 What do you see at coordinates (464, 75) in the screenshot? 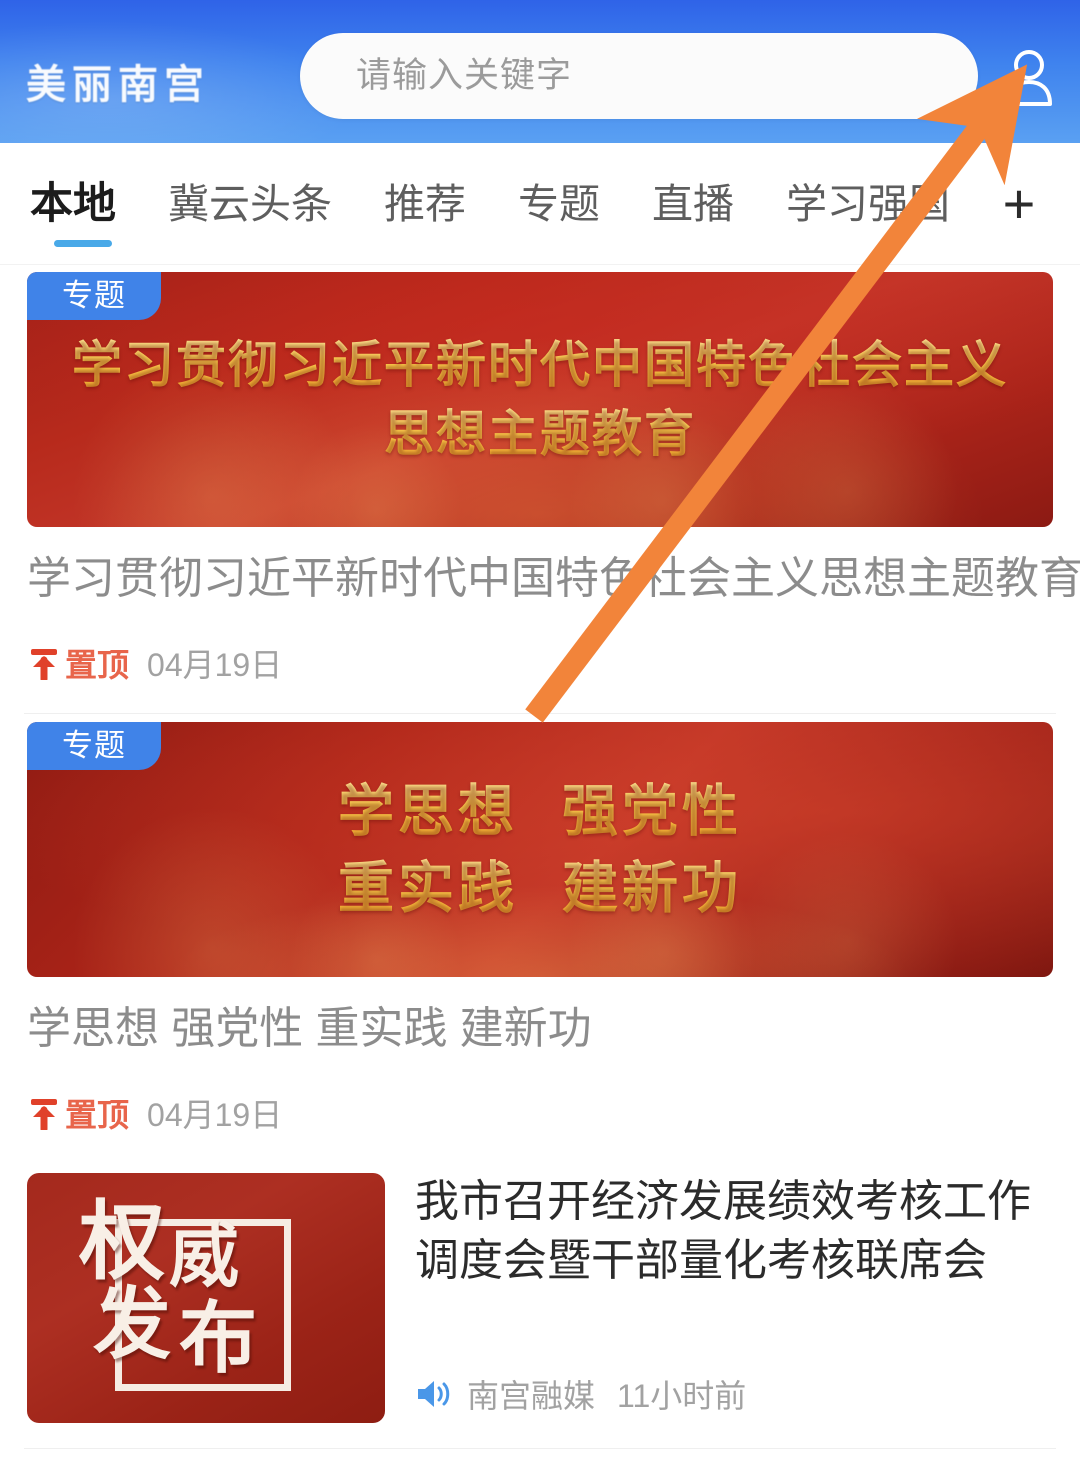
I see `search-placeholder: 请输入关键字` at bounding box center [464, 75].